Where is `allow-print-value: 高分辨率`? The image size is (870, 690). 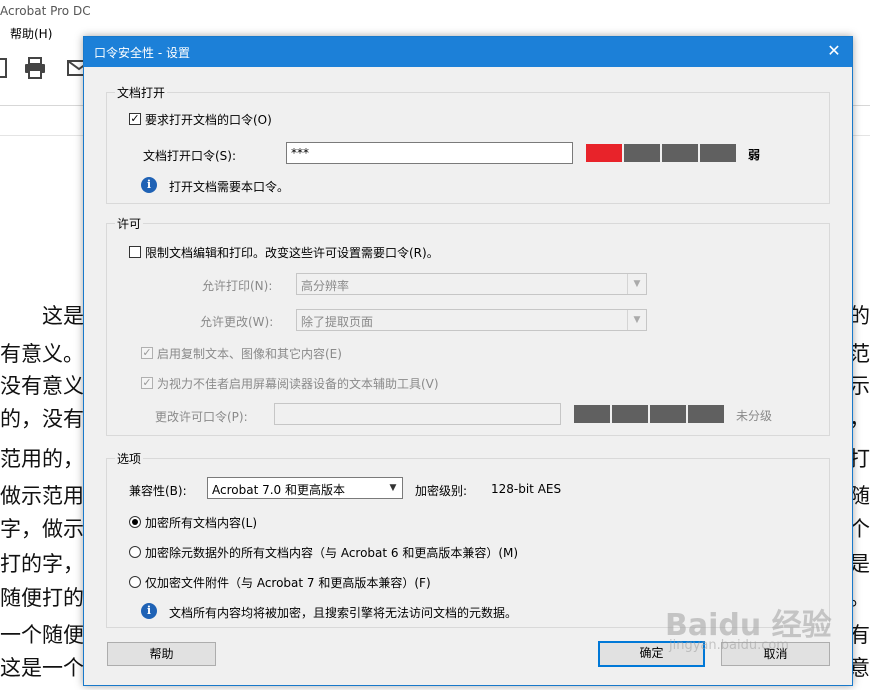
allow-print-value: 高分辨率 is located at coordinates (325, 286).